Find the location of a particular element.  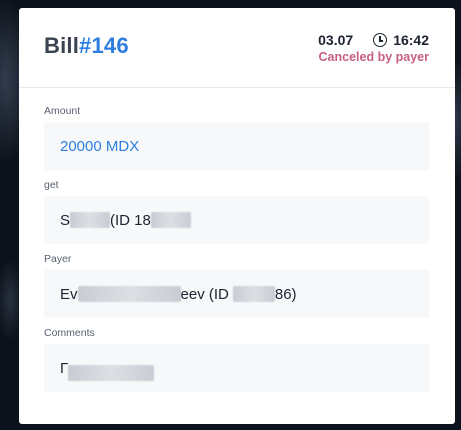

get-field: get S (ID 18 is located at coordinates (236, 211).